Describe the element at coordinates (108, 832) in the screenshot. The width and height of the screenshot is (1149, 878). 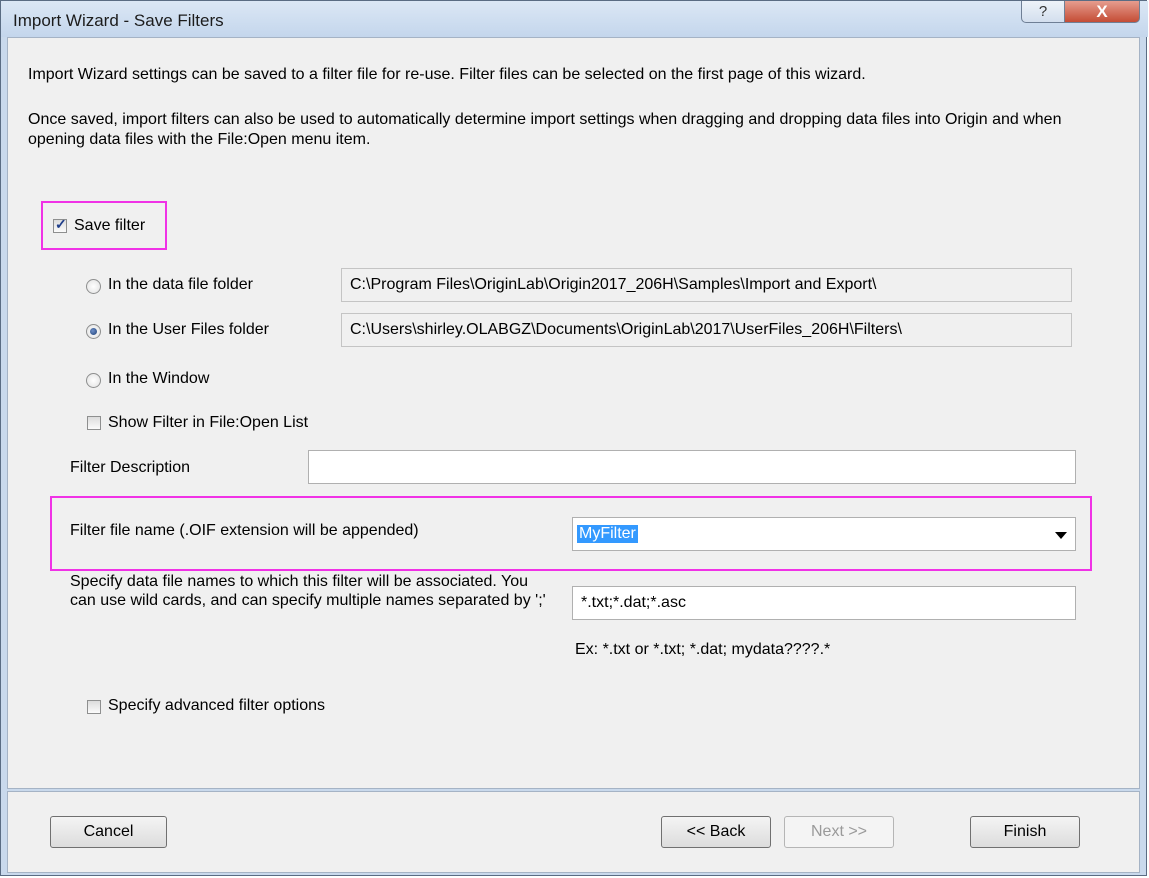
I see `cancel-button: Cancel` at that location.